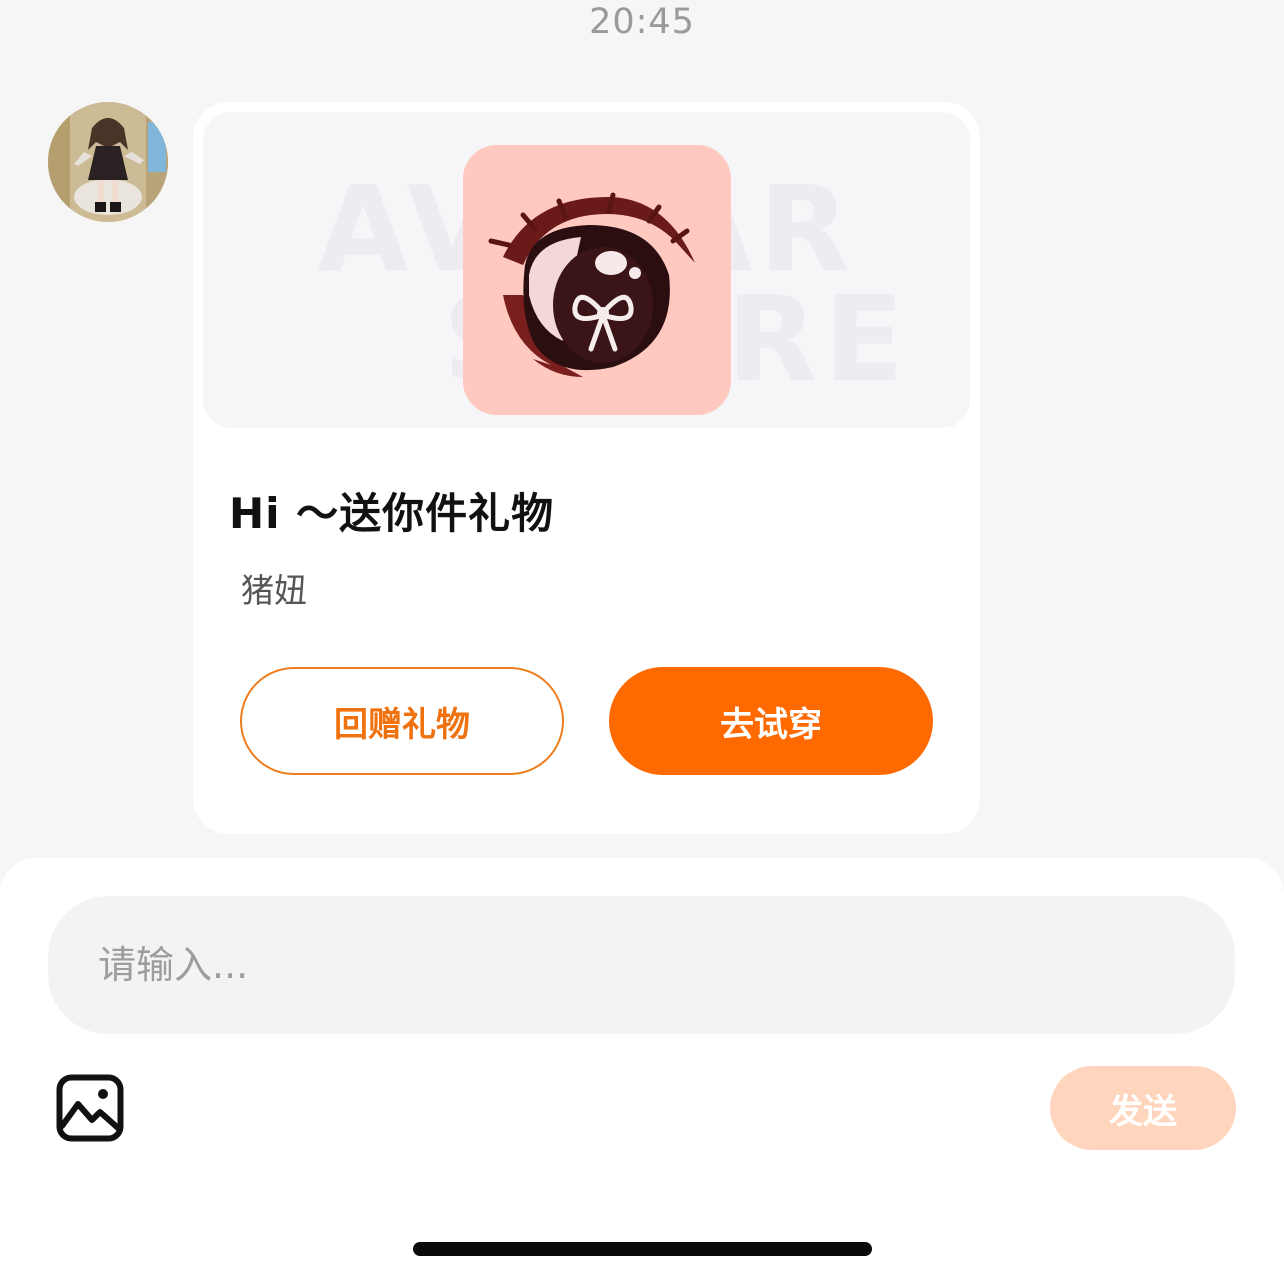 Image resolution: width=1284 pixels, height=1282 pixels. What do you see at coordinates (1143, 1108) in the screenshot?
I see `send-button: 发送` at bounding box center [1143, 1108].